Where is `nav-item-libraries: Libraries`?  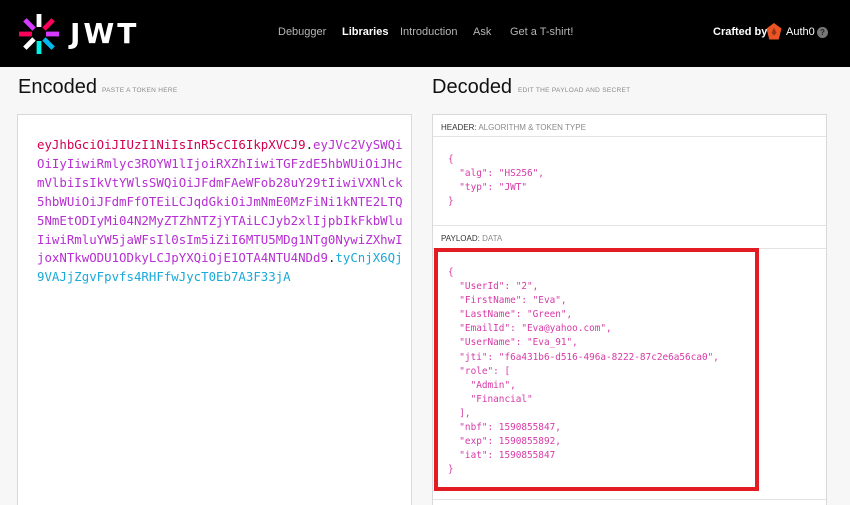 nav-item-libraries: Libraries is located at coordinates (365, 32).